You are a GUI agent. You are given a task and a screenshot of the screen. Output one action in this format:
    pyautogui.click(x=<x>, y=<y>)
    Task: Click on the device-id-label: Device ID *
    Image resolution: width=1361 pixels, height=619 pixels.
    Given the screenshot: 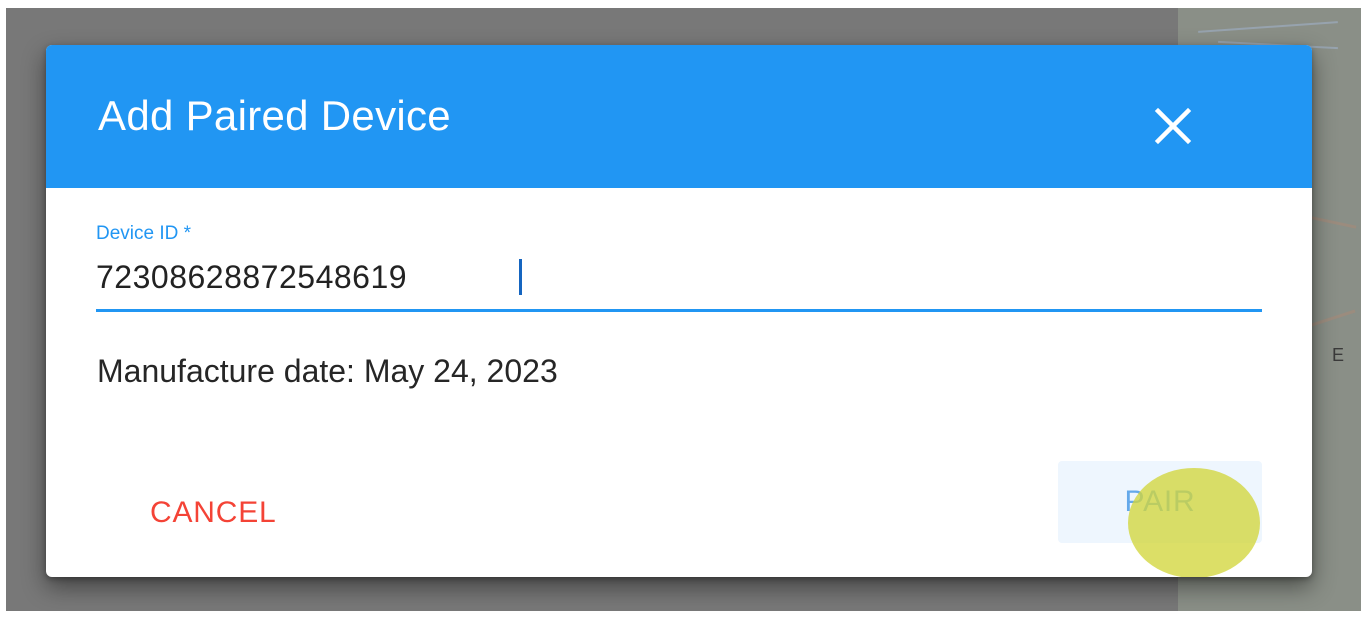 What is the action you would take?
    pyautogui.click(x=144, y=233)
    